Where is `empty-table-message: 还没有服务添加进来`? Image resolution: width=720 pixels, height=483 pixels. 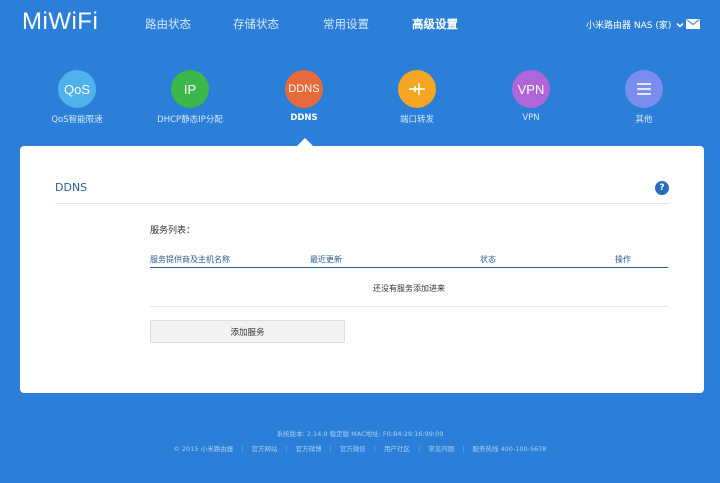 empty-table-message: 还没有服务添加进来 is located at coordinates (409, 288).